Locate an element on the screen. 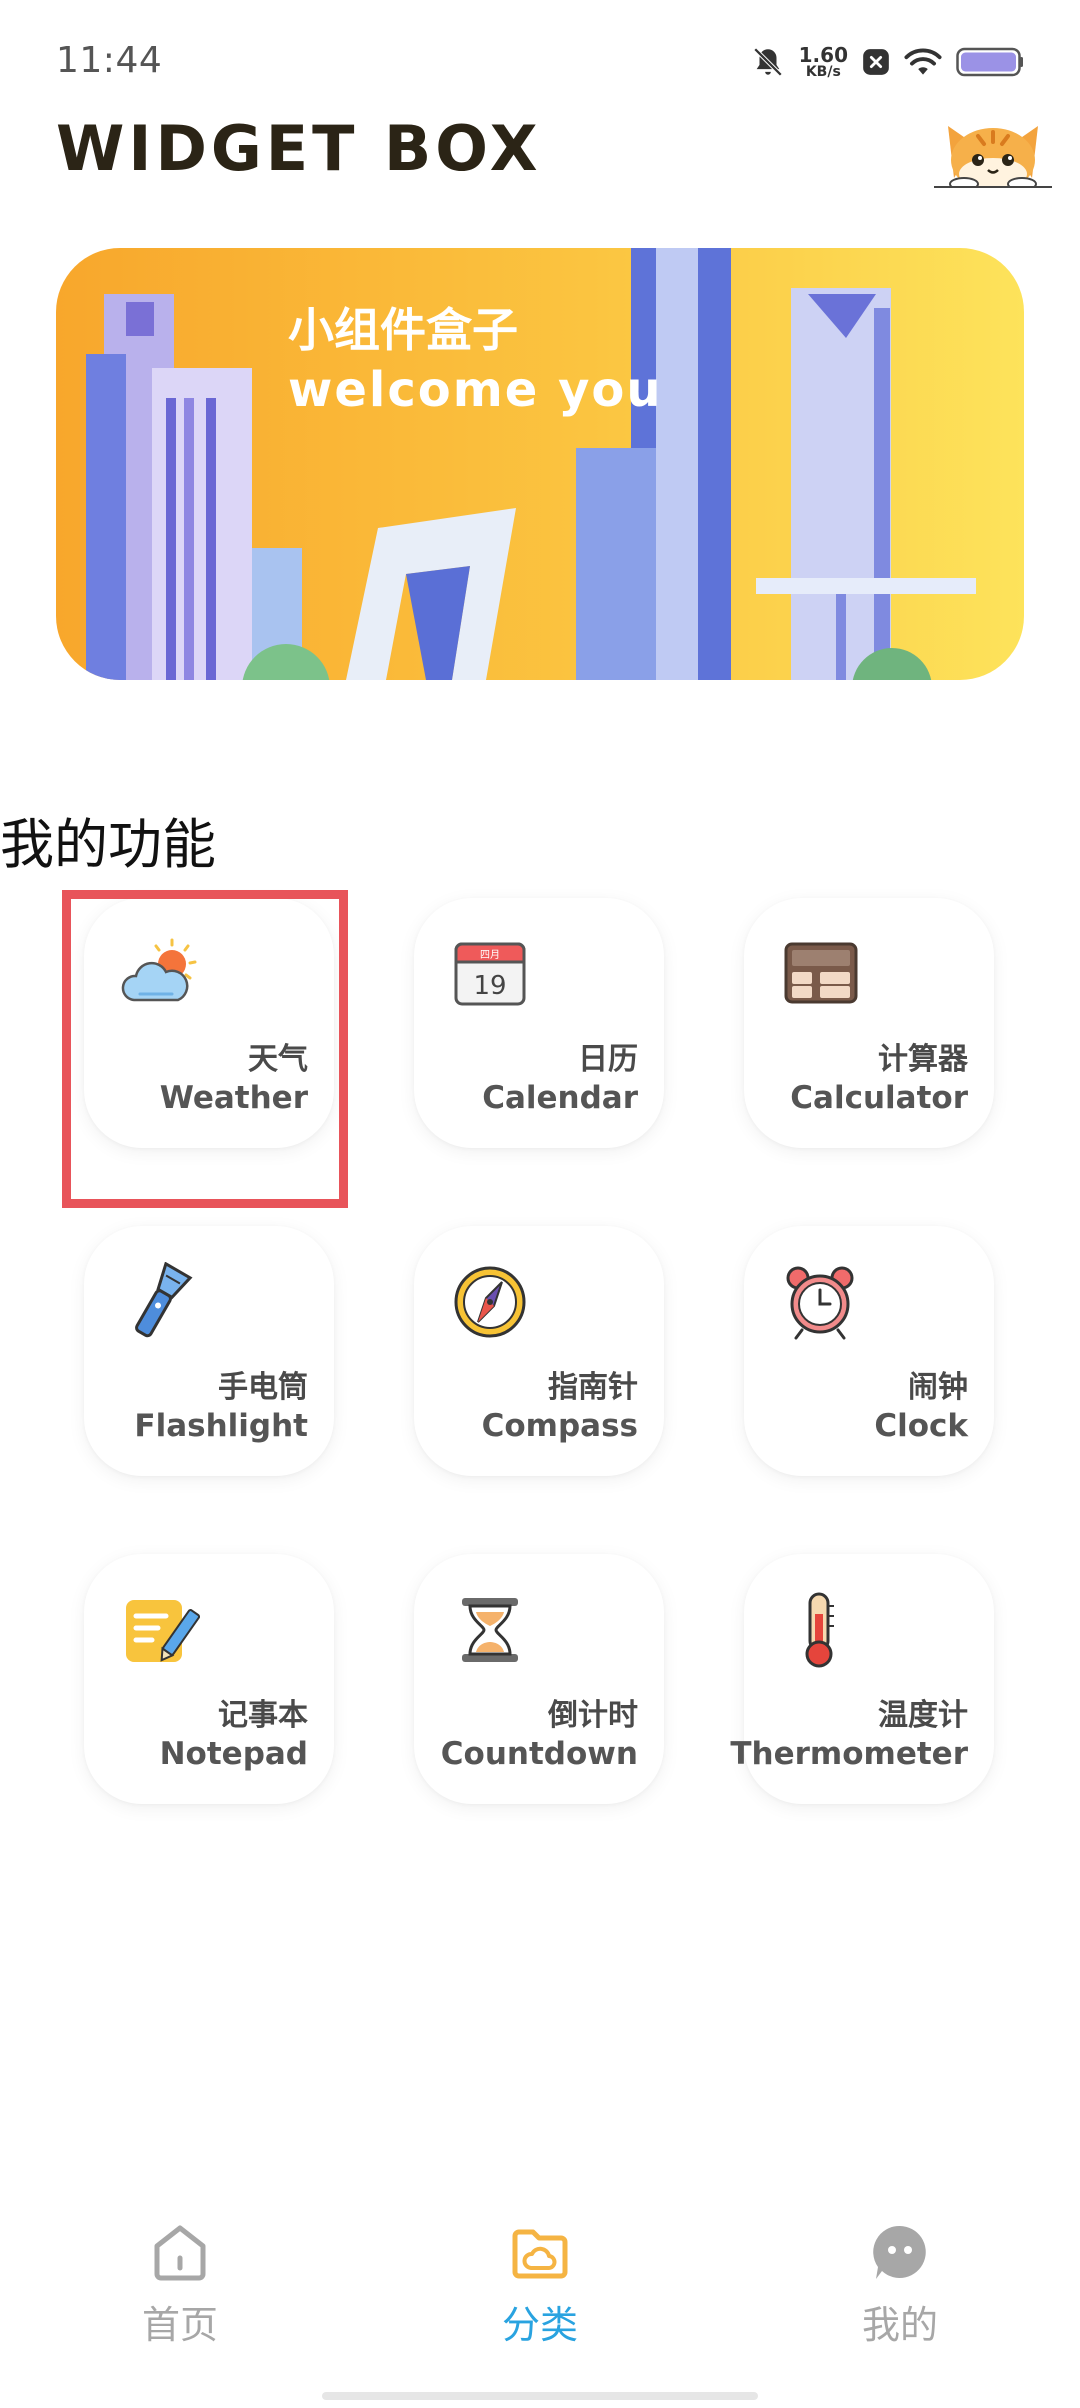 Image resolution: width=1080 pixels, height=2408 pixels. notepad-icon is located at coordinates (163, 1631).